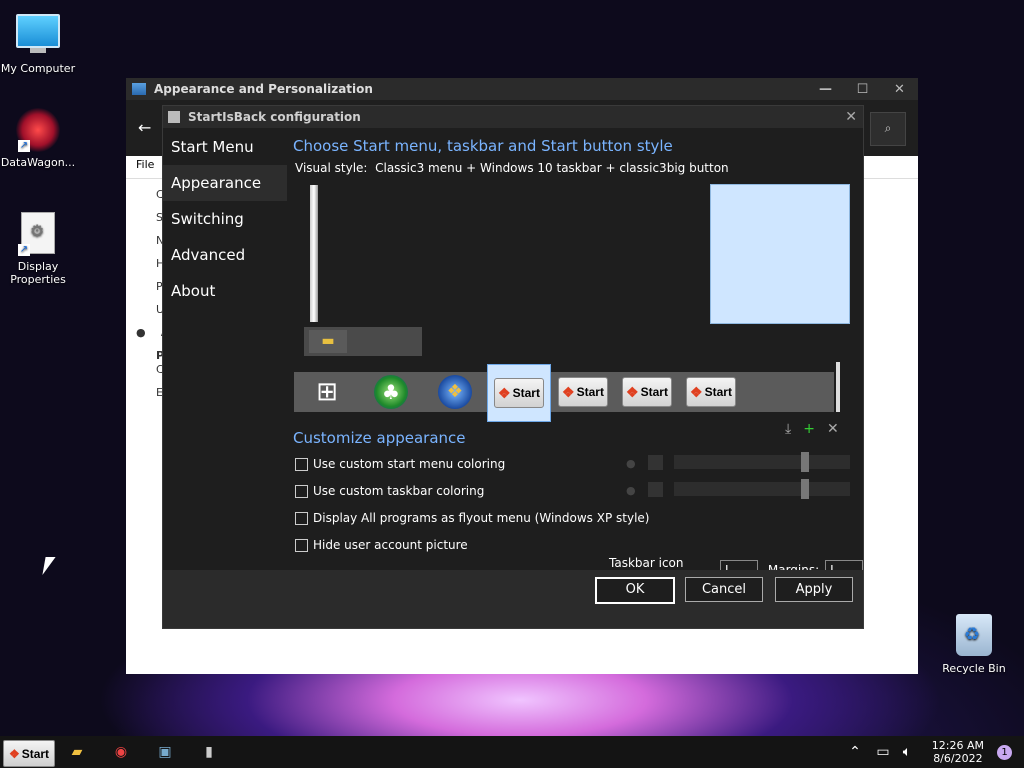 The height and width of the screenshot is (768, 1024). I want to click on chevron-up-icon: ⌃, so click(855, 752).